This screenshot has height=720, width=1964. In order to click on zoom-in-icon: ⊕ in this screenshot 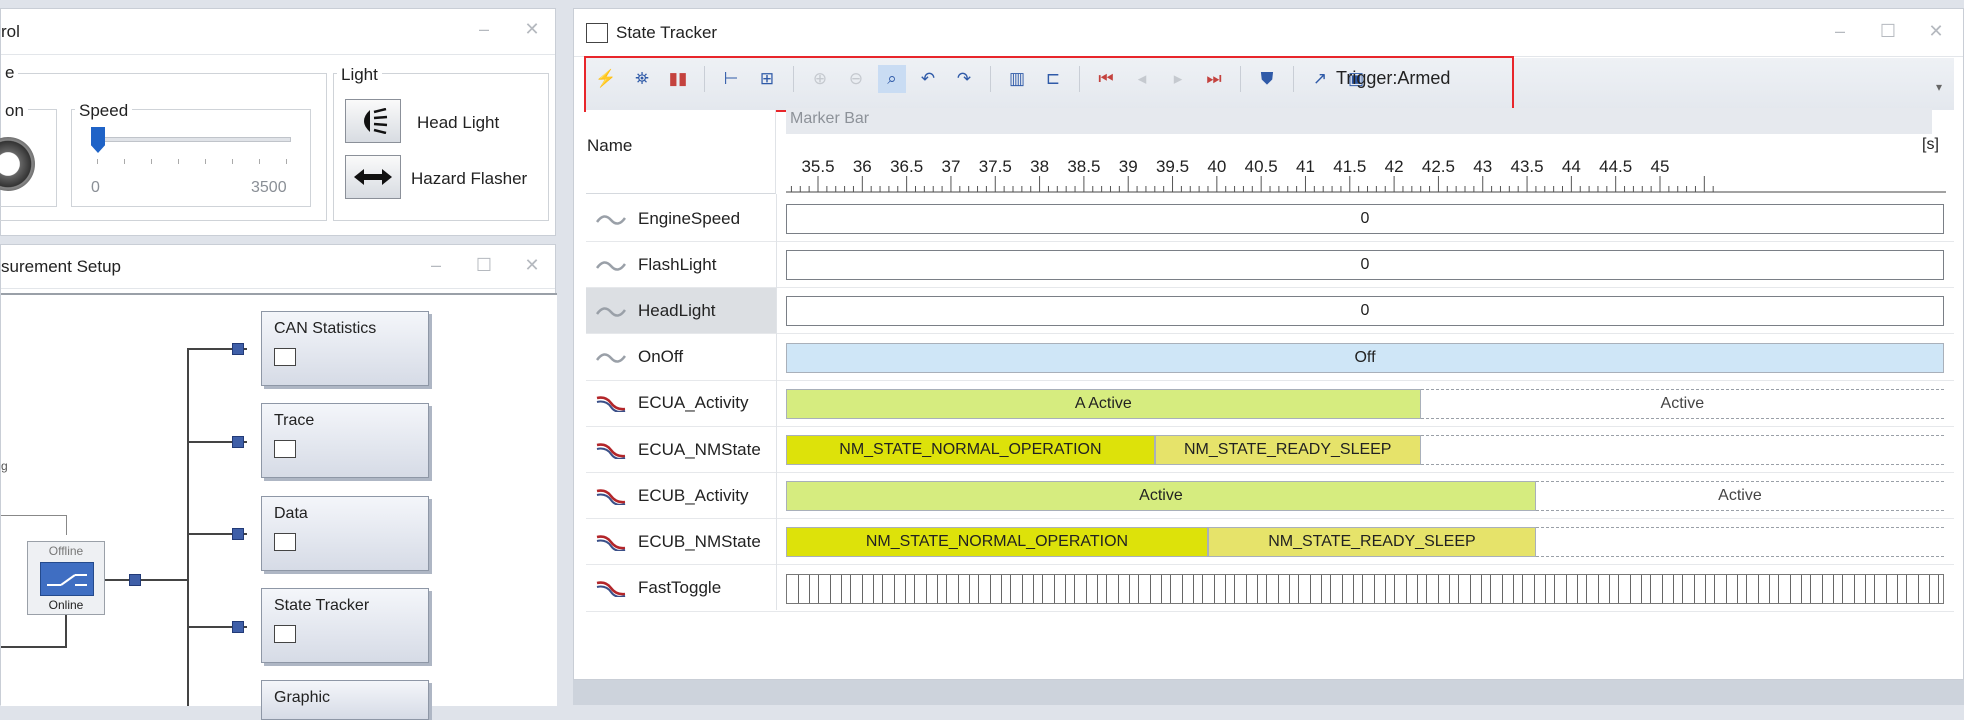, I will do `click(820, 79)`.